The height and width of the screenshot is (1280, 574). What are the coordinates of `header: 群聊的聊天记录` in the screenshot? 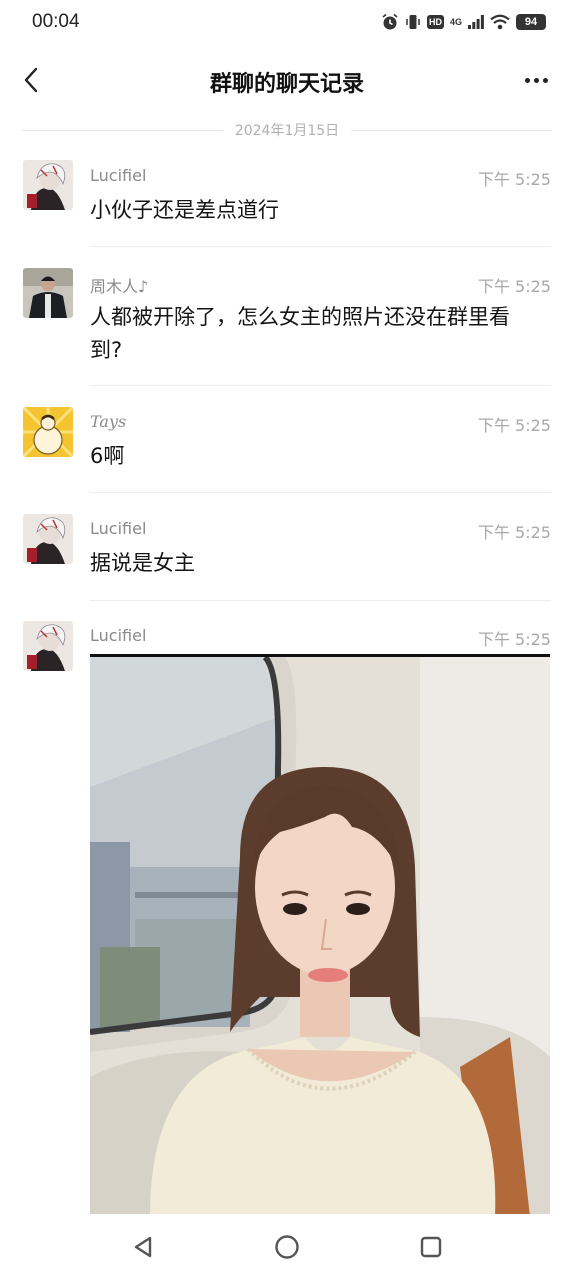 It's located at (287, 80).